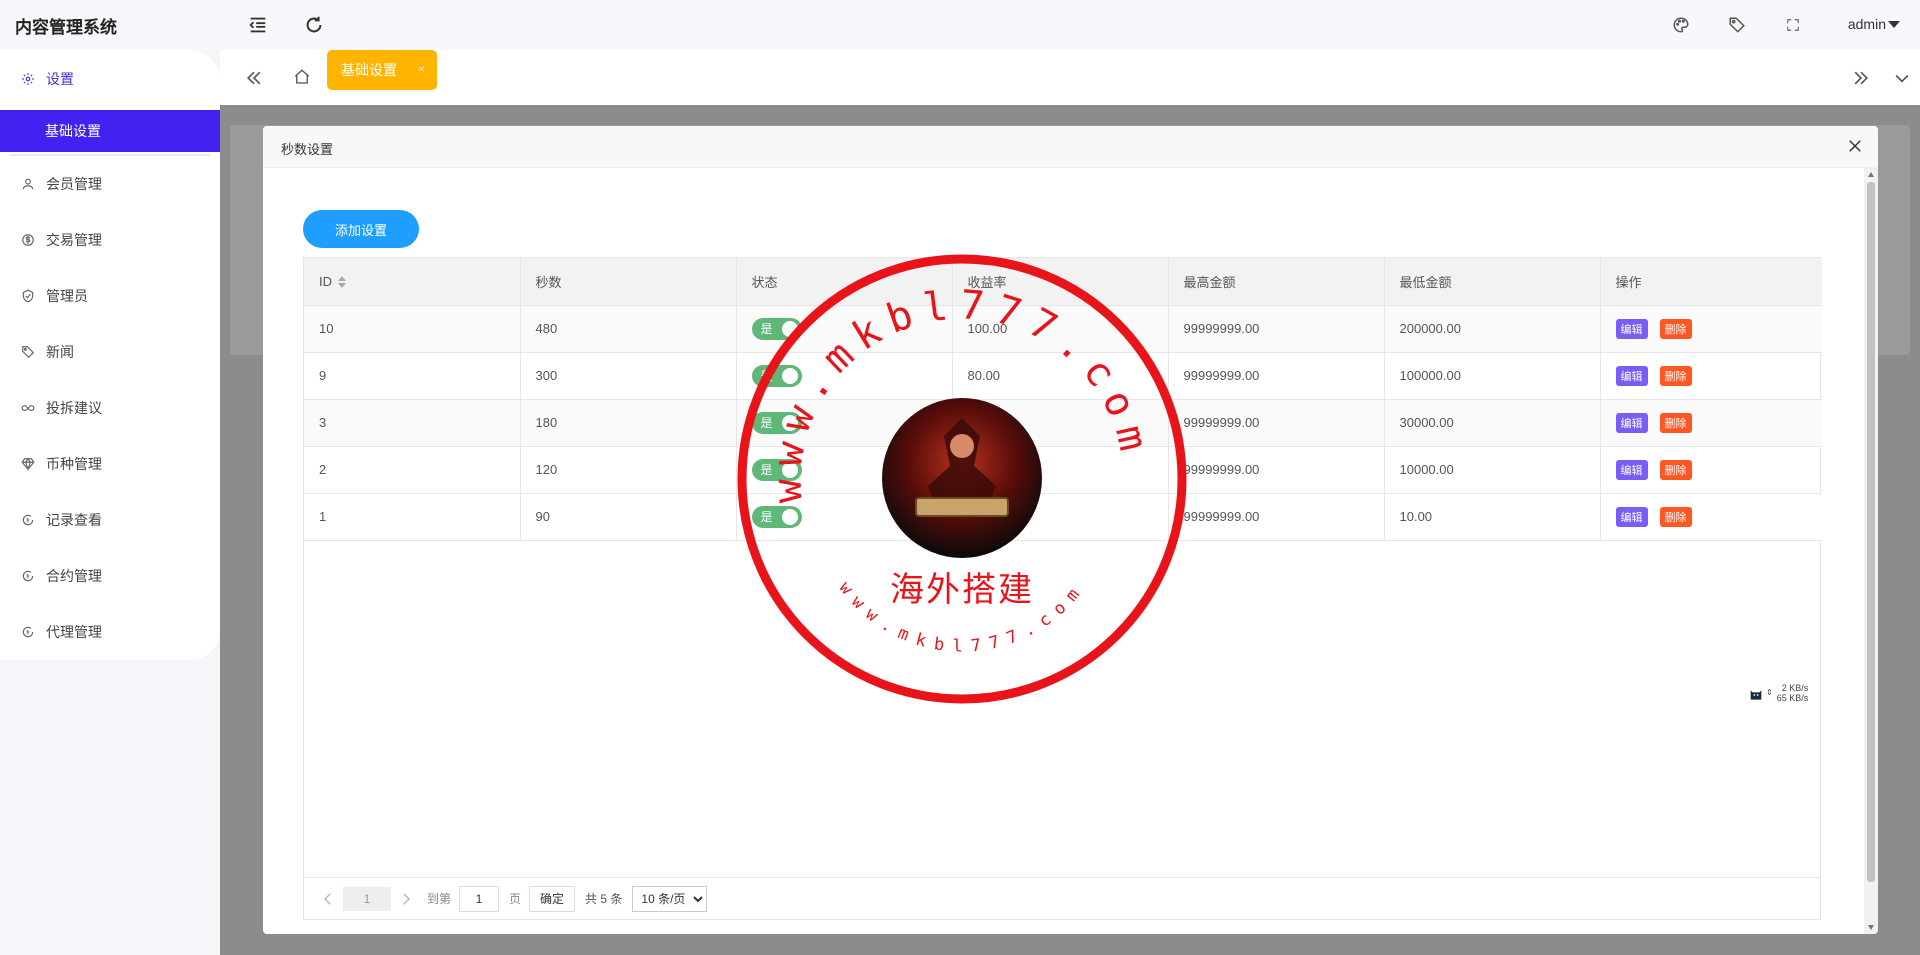  I want to click on sidebar-item-label: 新闻, so click(60, 352).